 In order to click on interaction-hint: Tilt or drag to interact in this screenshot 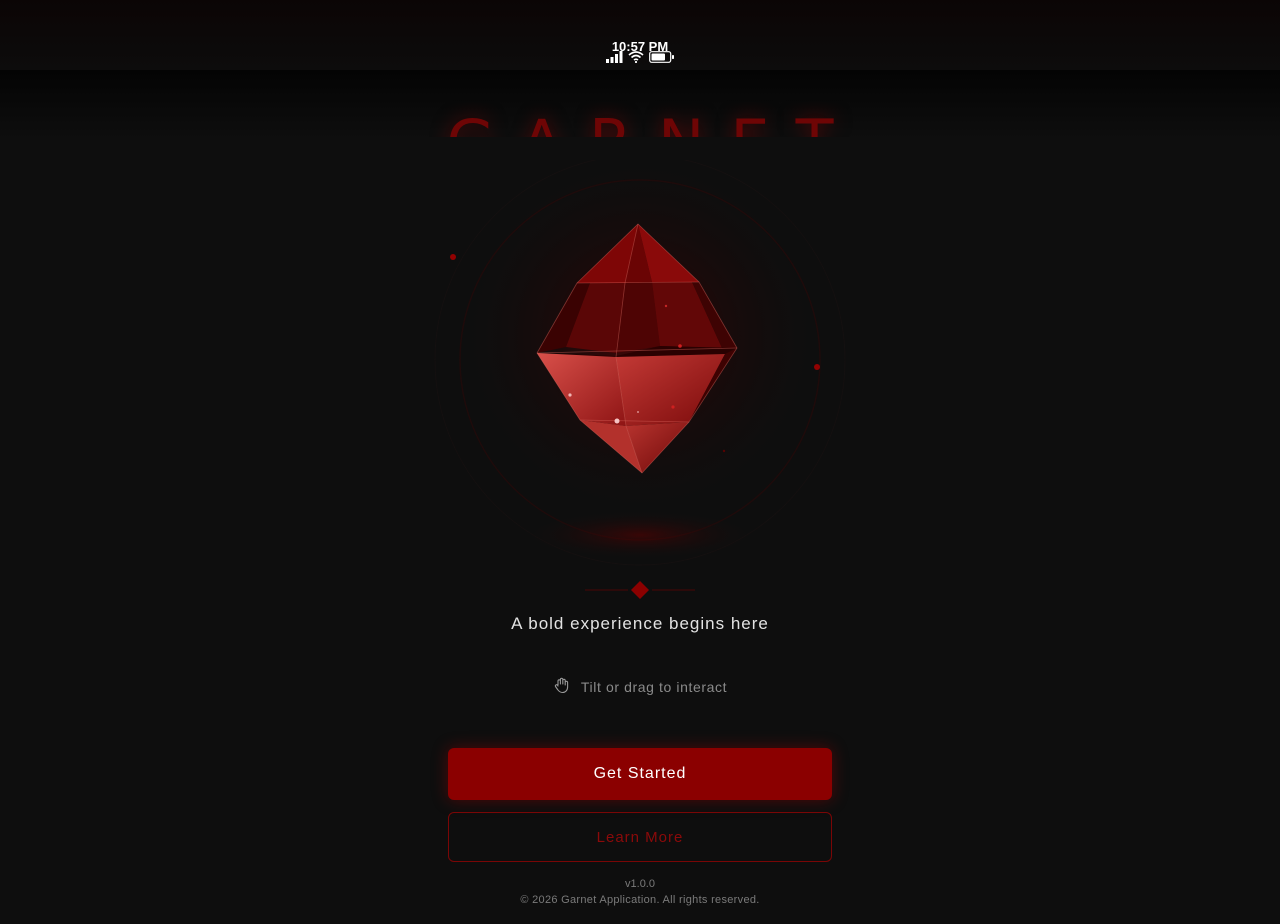, I will do `click(640, 686)`.